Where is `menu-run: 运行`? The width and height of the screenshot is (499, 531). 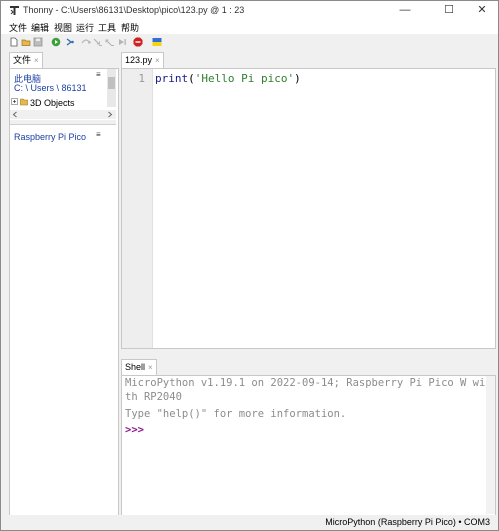 menu-run: 运行 is located at coordinates (85, 27).